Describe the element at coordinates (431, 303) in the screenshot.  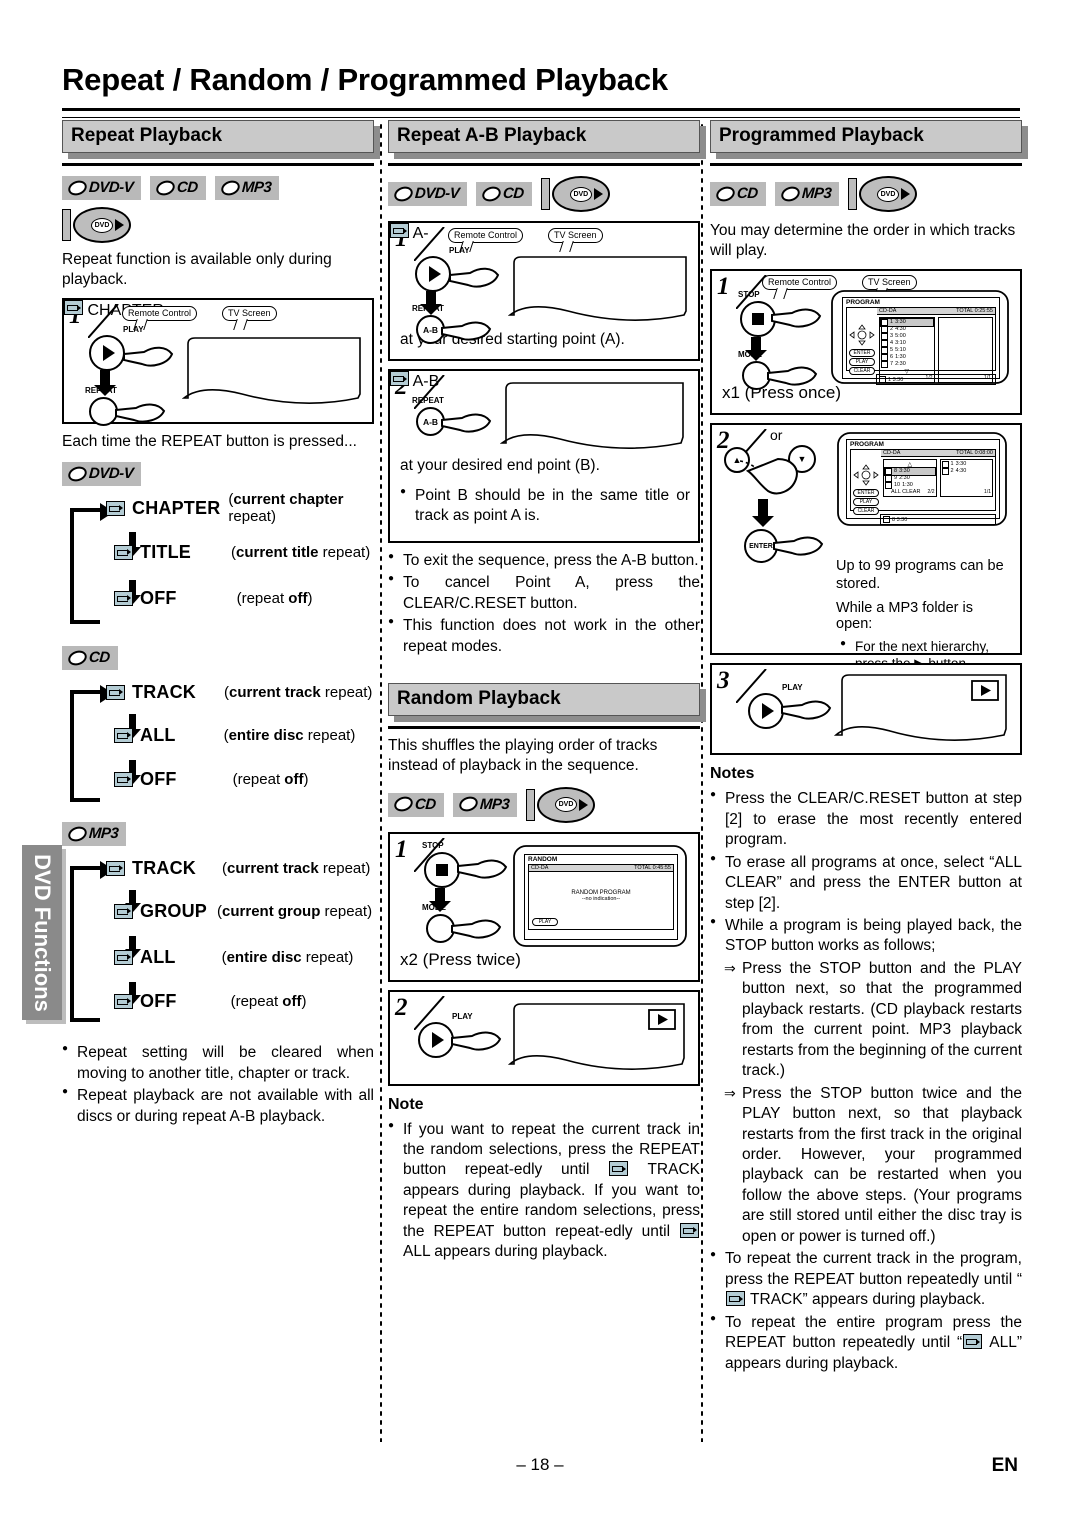
I see `flow-arrow` at that location.